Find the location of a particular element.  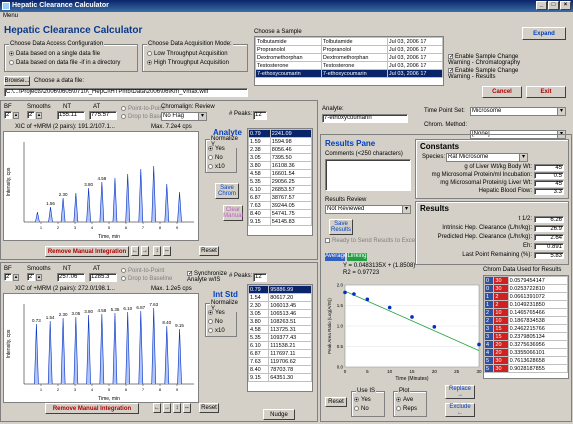

peak-row: 2.30 106013.45 is located at coordinates (279, 305).